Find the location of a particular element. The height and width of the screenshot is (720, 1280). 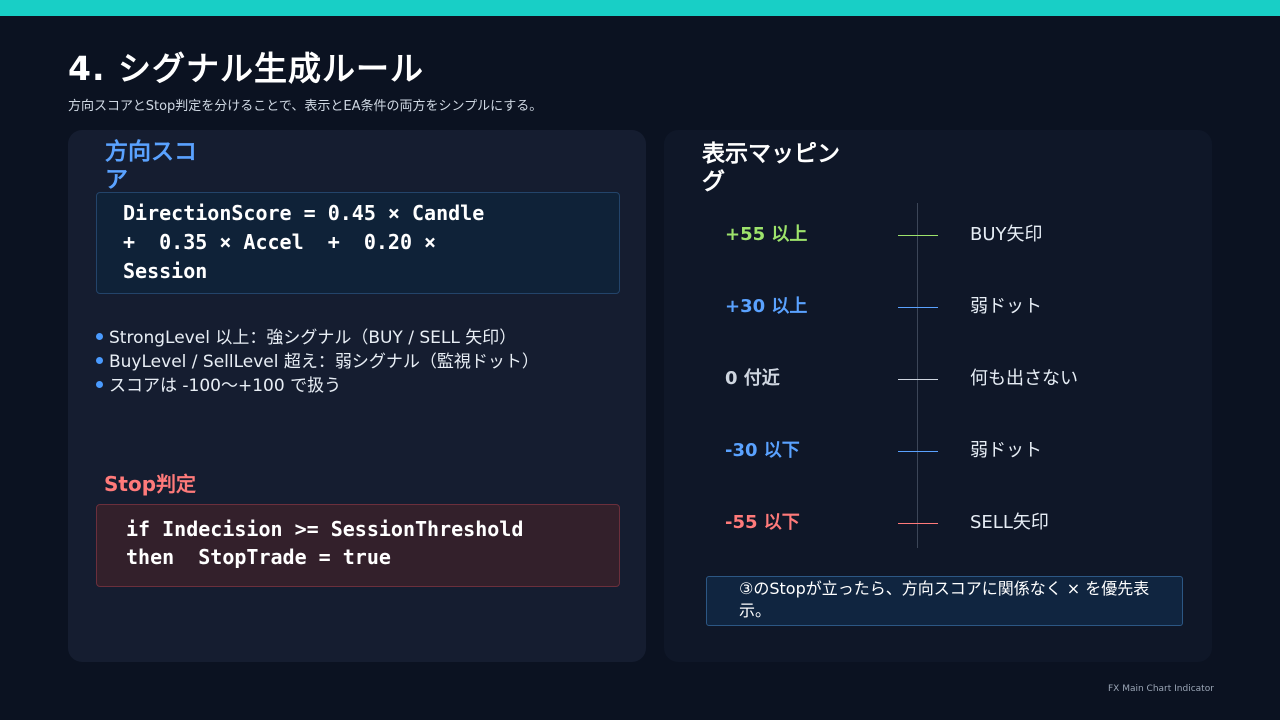

mapping-score: -55 以下 is located at coordinates (762, 522).